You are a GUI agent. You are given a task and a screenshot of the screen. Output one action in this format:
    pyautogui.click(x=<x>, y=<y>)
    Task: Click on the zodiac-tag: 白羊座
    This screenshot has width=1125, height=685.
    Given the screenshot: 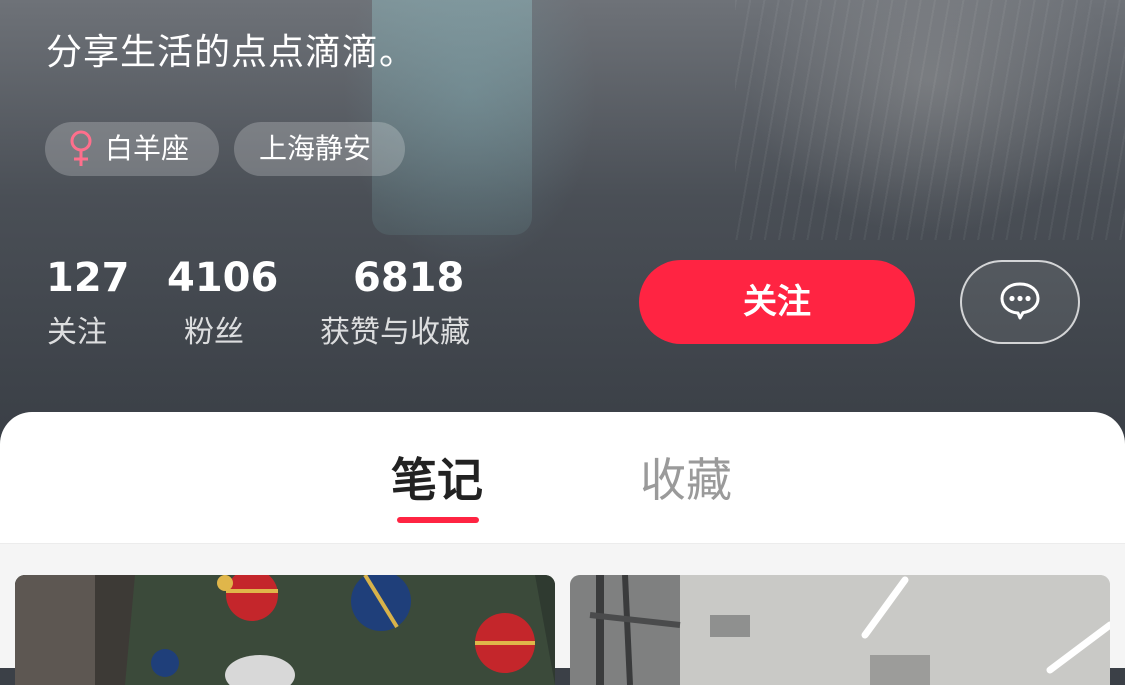 What is the action you would take?
    pyautogui.click(x=132, y=149)
    